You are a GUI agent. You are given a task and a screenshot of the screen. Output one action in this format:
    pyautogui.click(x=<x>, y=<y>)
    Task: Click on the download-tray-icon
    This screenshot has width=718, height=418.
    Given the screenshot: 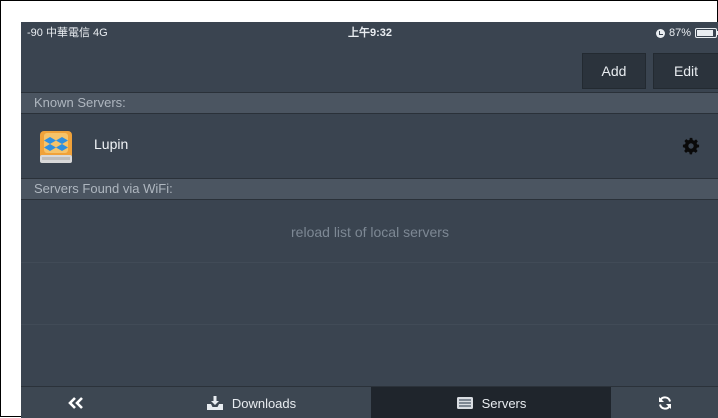 What is the action you would take?
    pyautogui.click(x=214, y=403)
    